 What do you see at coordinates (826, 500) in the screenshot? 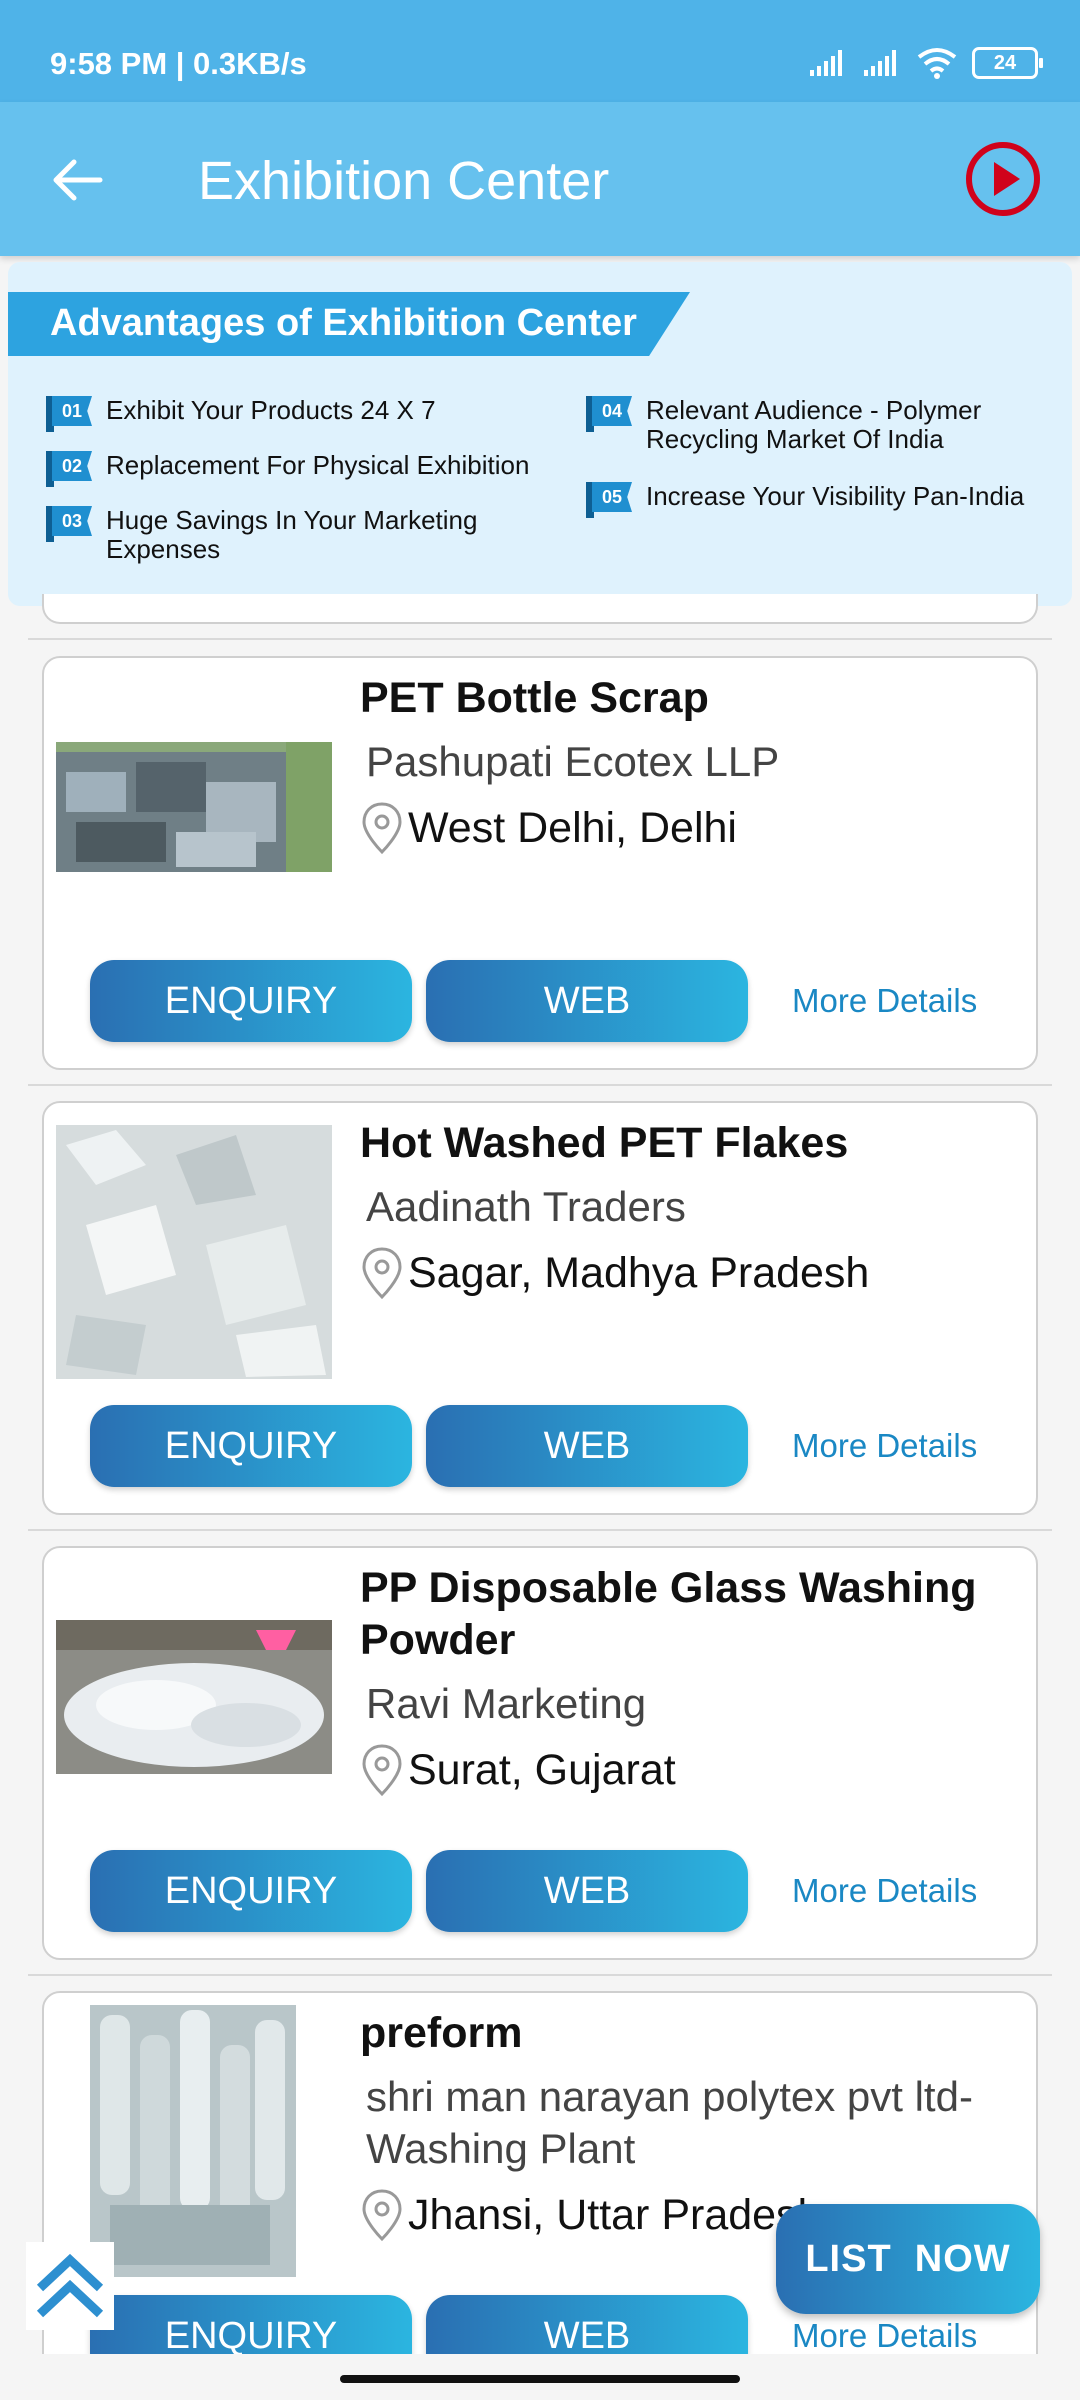
I see `advantage-item: 05 Increase Your Visibility Pan-India` at bounding box center [826, 500].